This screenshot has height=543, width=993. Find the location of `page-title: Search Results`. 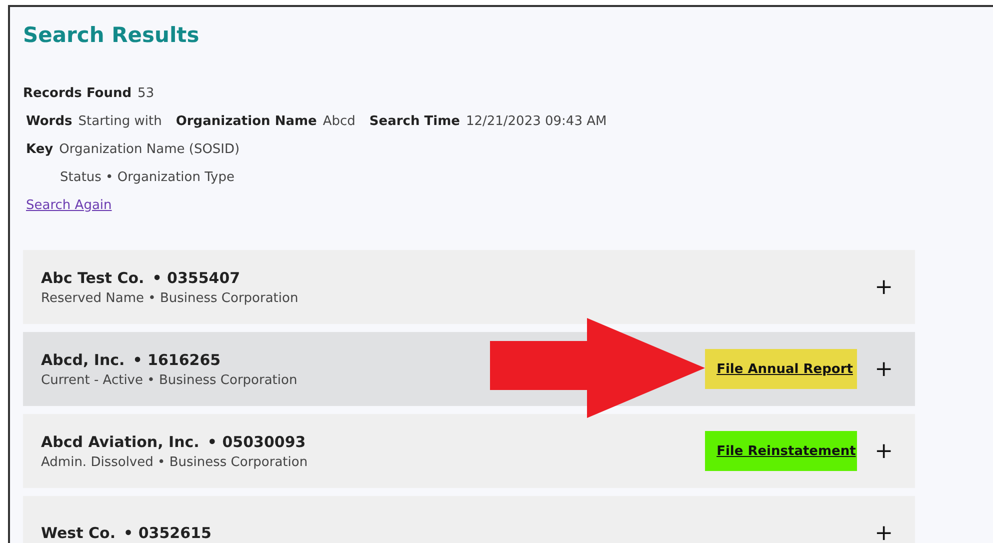

page-title: Search Results is located at coordinates (111, 35).